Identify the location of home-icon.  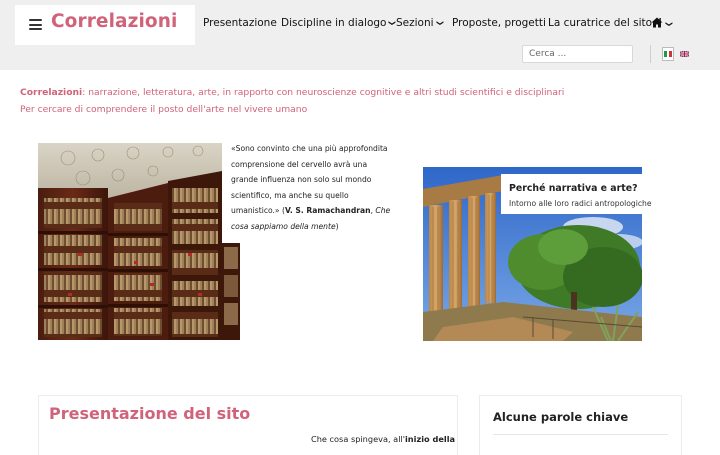
(657, 22).